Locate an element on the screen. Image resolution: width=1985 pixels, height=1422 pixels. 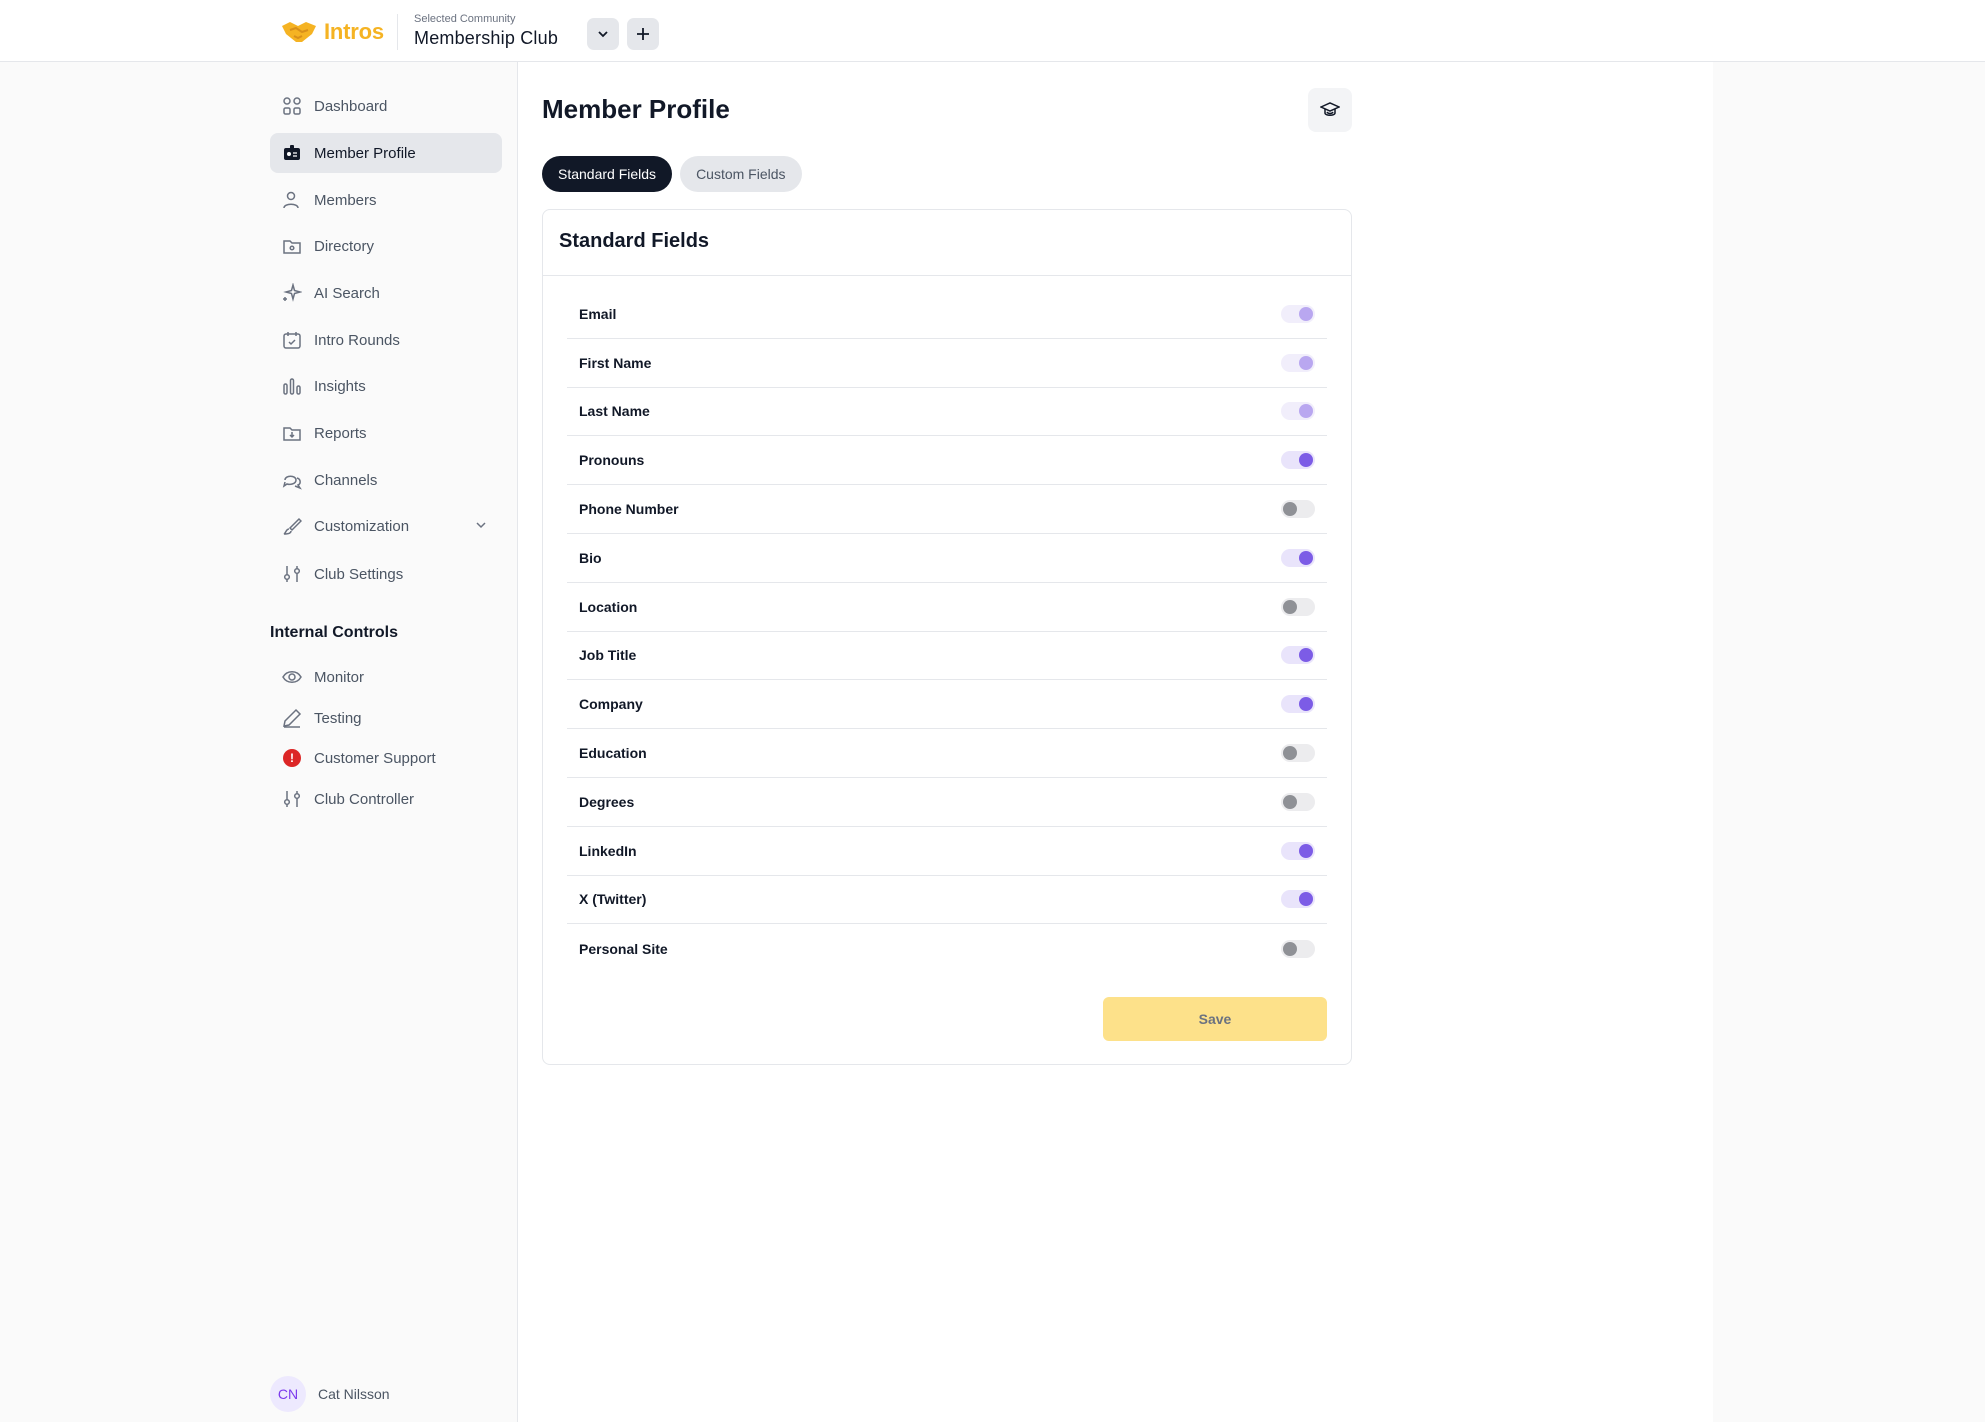
sidebar-item-label: Members is located at coordinates (345, 200).